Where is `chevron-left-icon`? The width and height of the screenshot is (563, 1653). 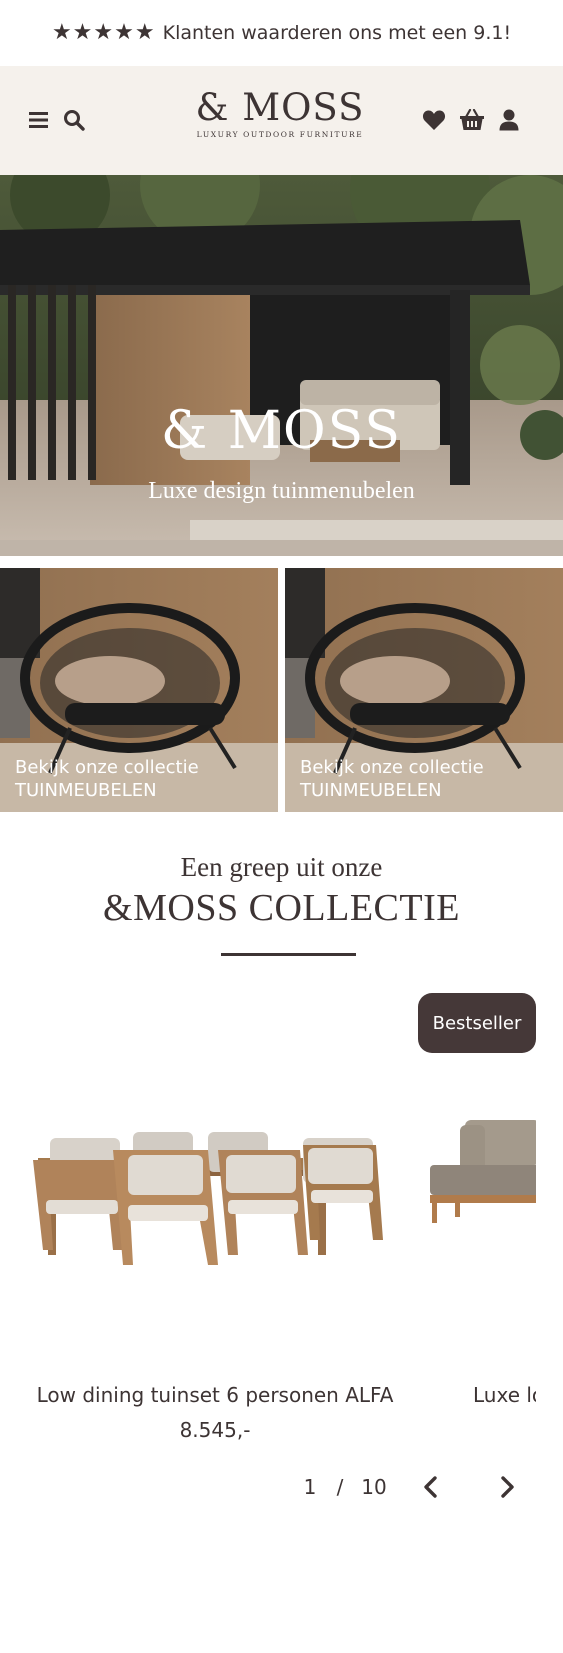
chevron-left-icon is located at coordinates (430, 1487).